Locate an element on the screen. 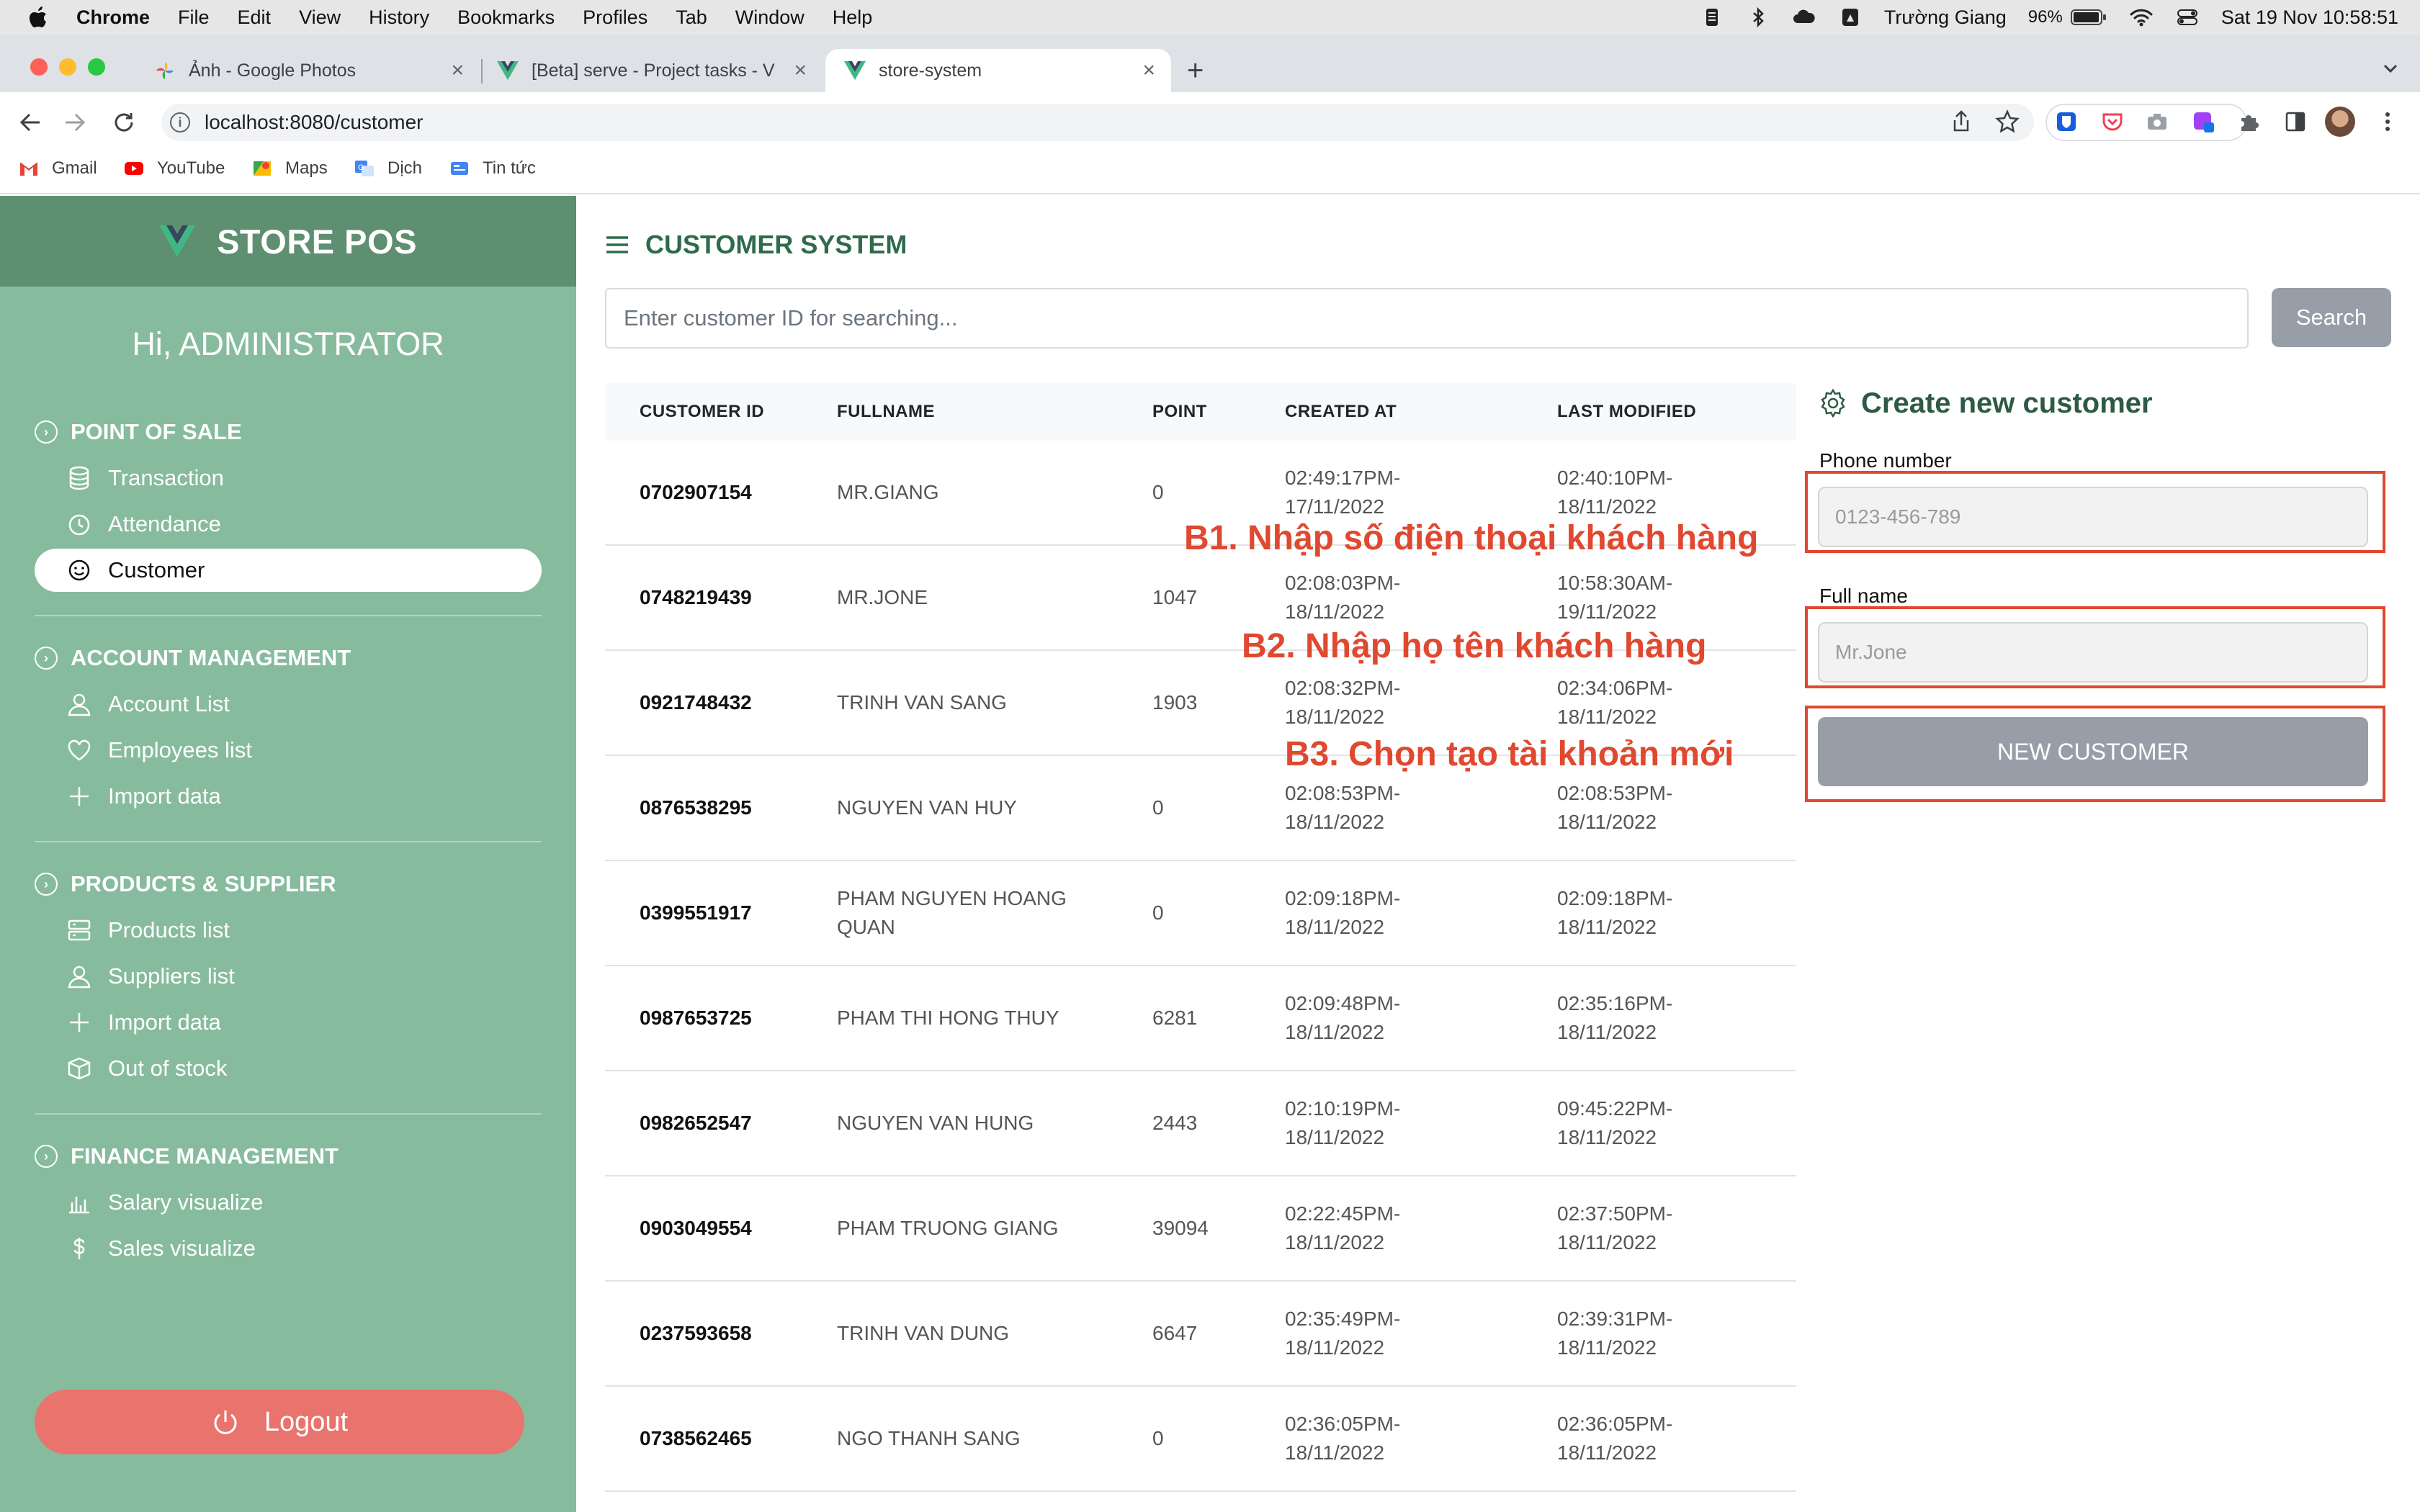  url-text: localhost:8080/customer is located at coordinates (314, 122).